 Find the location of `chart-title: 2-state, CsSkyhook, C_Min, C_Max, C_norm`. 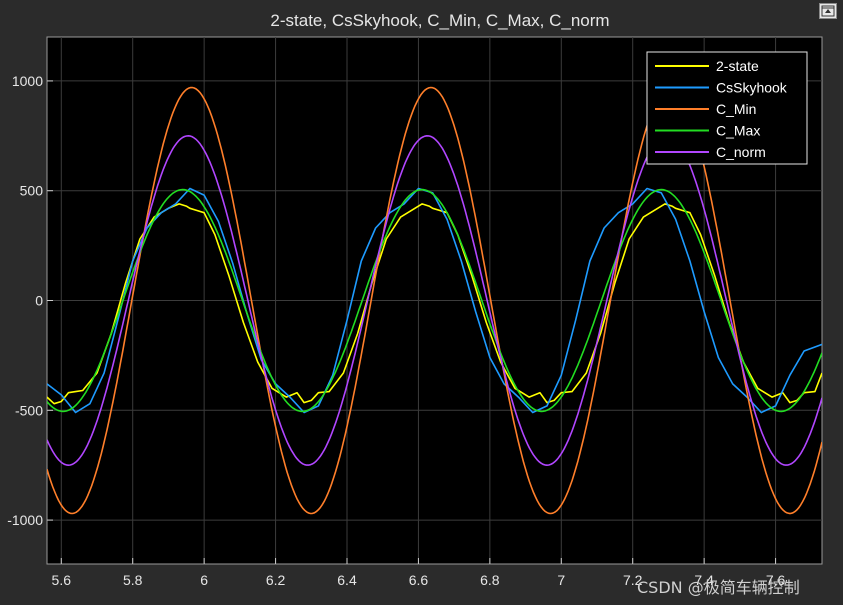

chart-title: 2-state, CsSkyhook, C_Min, C_Max, C_norm is located at coordinates (439, 20).